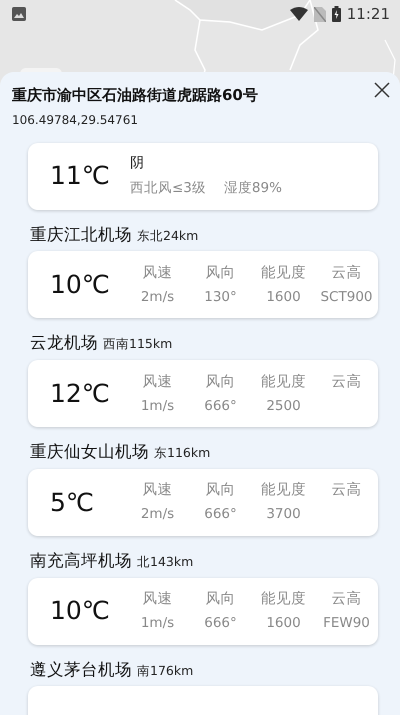  I want to click on coordinates-text: 106.49784,29.54761, so click(75, 120).